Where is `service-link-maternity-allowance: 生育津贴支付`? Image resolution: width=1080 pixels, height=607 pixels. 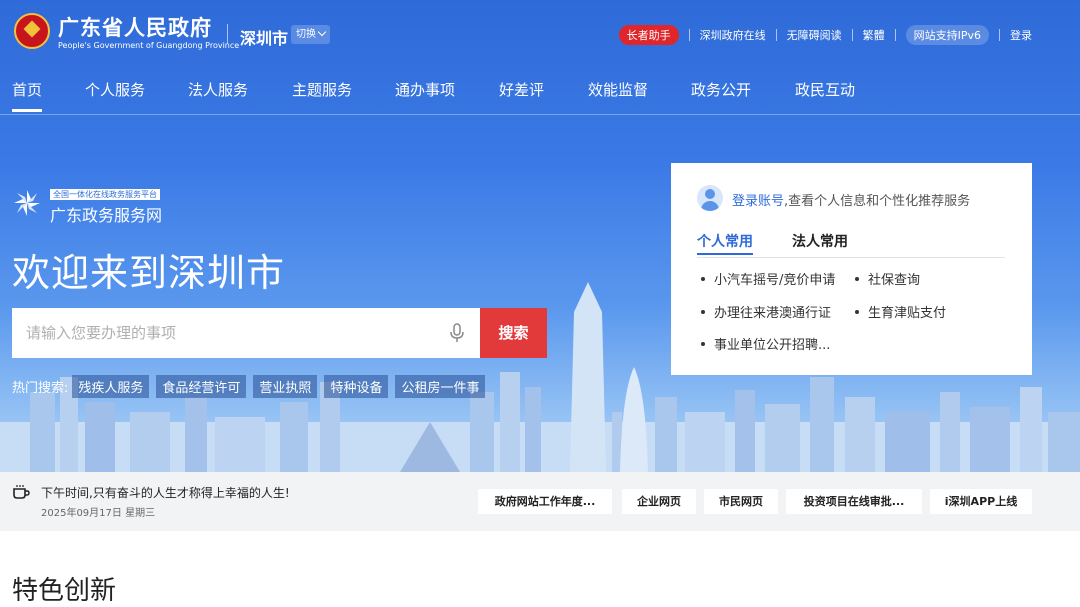
service-link-maternity-allowance: 生育津贴支付 is located at coordinates (900, 311).